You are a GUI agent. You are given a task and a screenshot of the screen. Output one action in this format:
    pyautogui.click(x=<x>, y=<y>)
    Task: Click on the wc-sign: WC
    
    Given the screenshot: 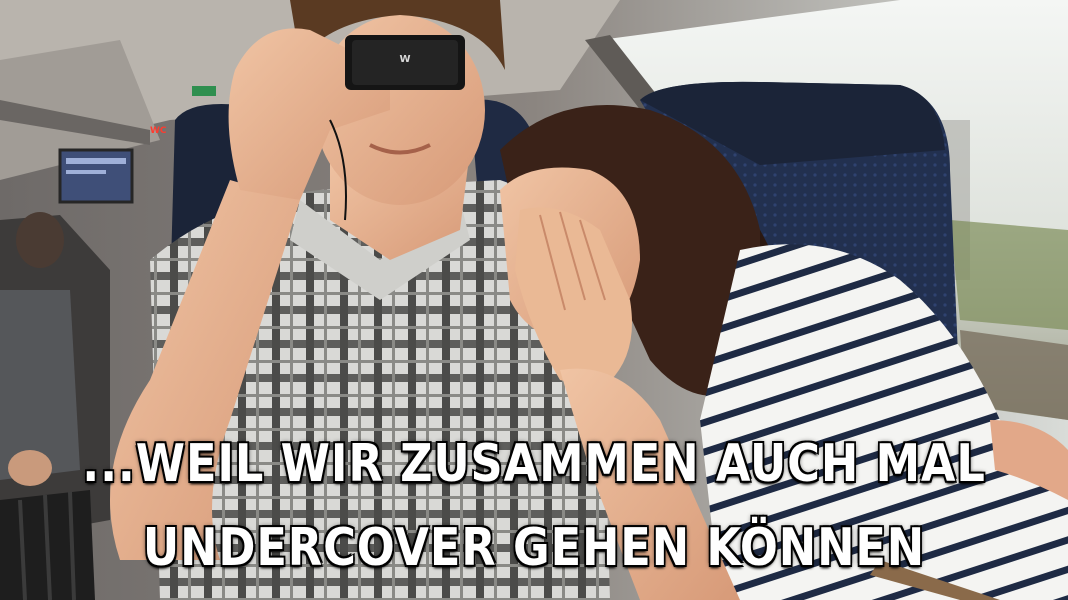 What is the action you would take?
    pyautogui.click(x=158, y=131)
    